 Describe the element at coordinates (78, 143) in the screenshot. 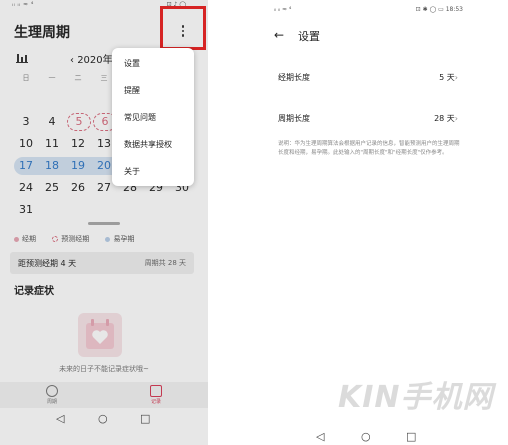

I see `calendar-day: 12` at that location.